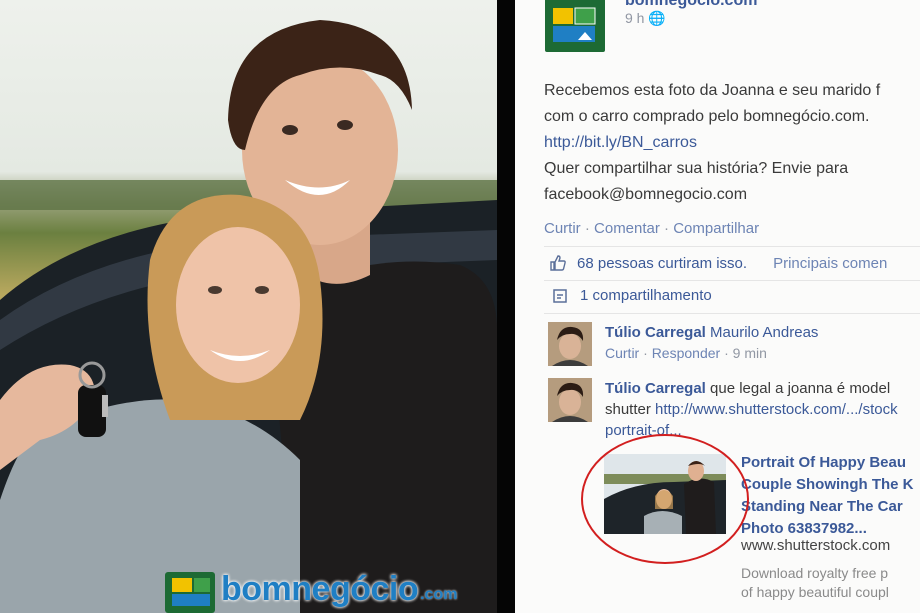 This screenshot has height=613, width=920. I want to click on likes-count: 68 pessoas curtiram isso., so click(662, 263).